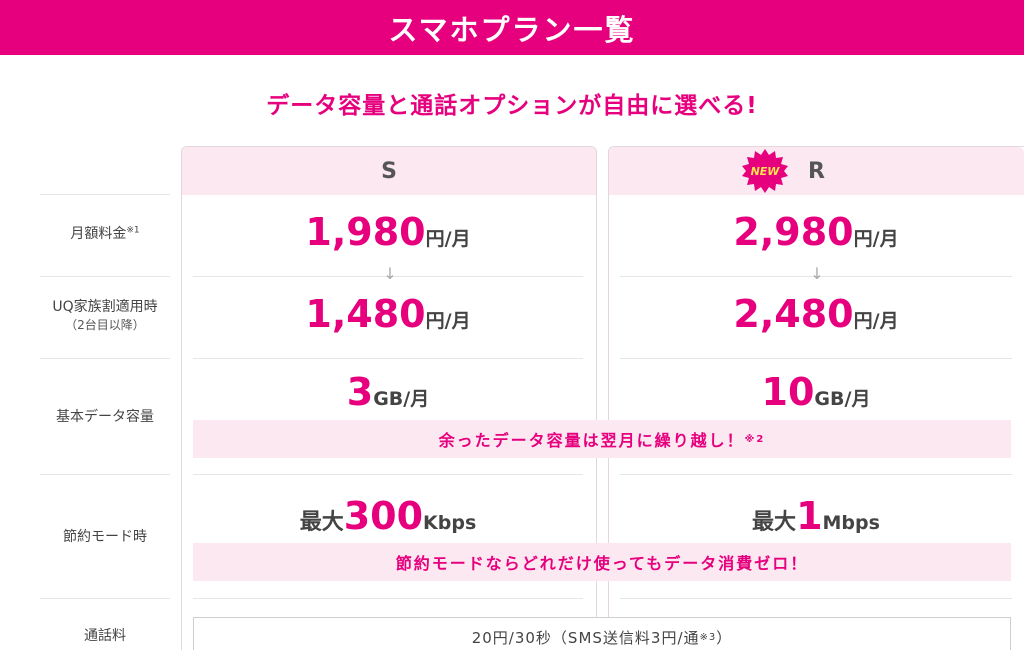  I want to click on new-badge: NEW, so click(765, 171).